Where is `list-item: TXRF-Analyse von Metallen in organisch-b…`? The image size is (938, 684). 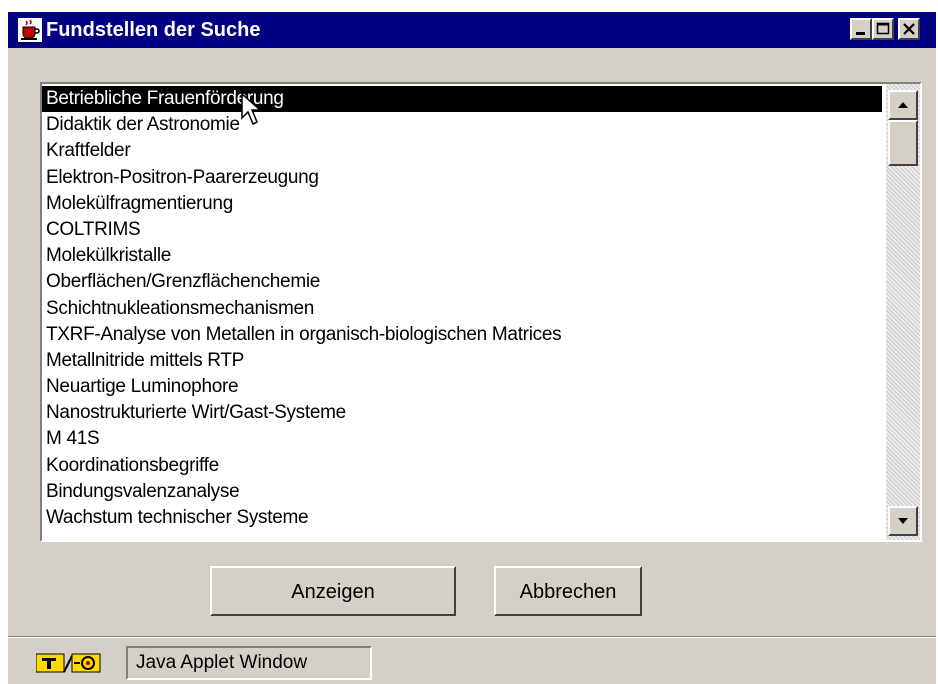 list-item: TXRF-Analyse von Metallen in organisch-b… is located at coordinates (462, 335).